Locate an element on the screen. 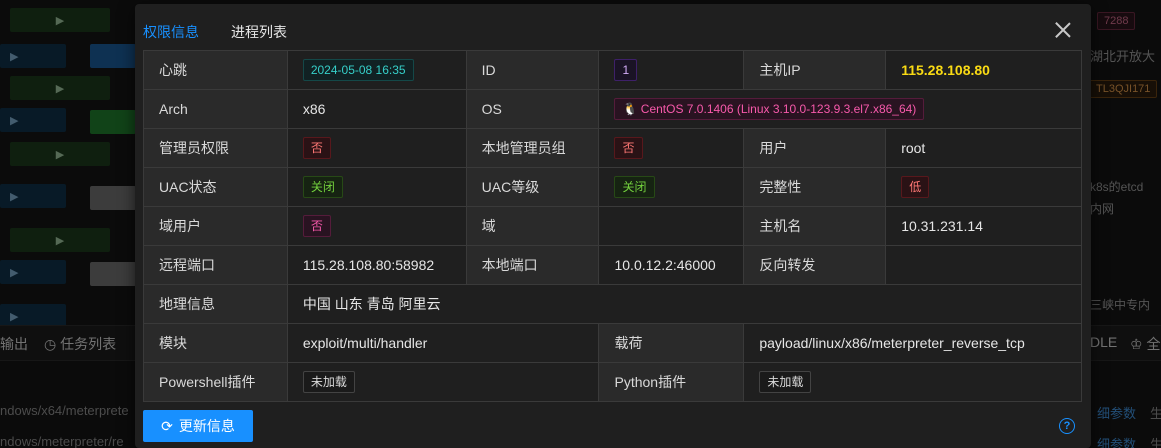  uac-label: UAC状态 is located at coordinates (215, 187).